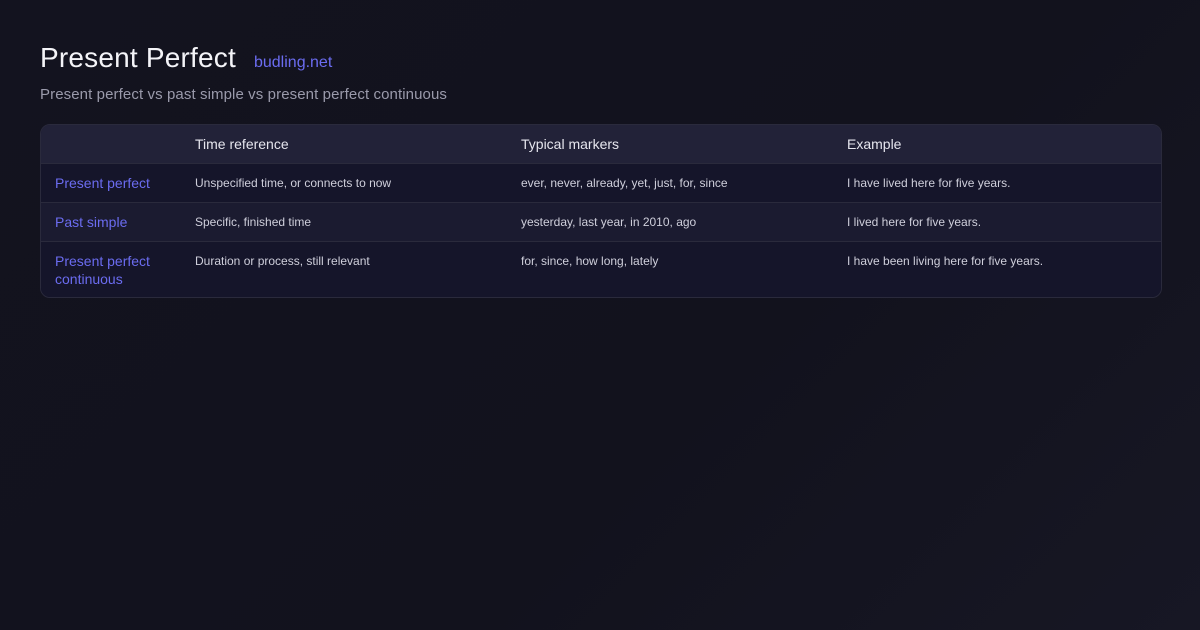 This screenshot has width=1200, height=630. I want to click on site-link: budling.net, so click(293, 63).